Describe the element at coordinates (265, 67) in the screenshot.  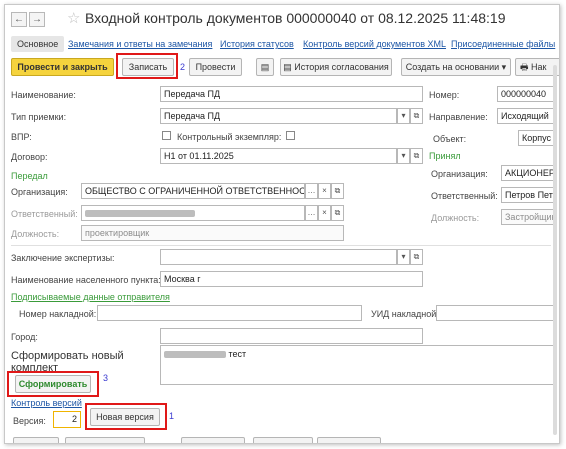
I see `documents-icon: ▤` at that location.